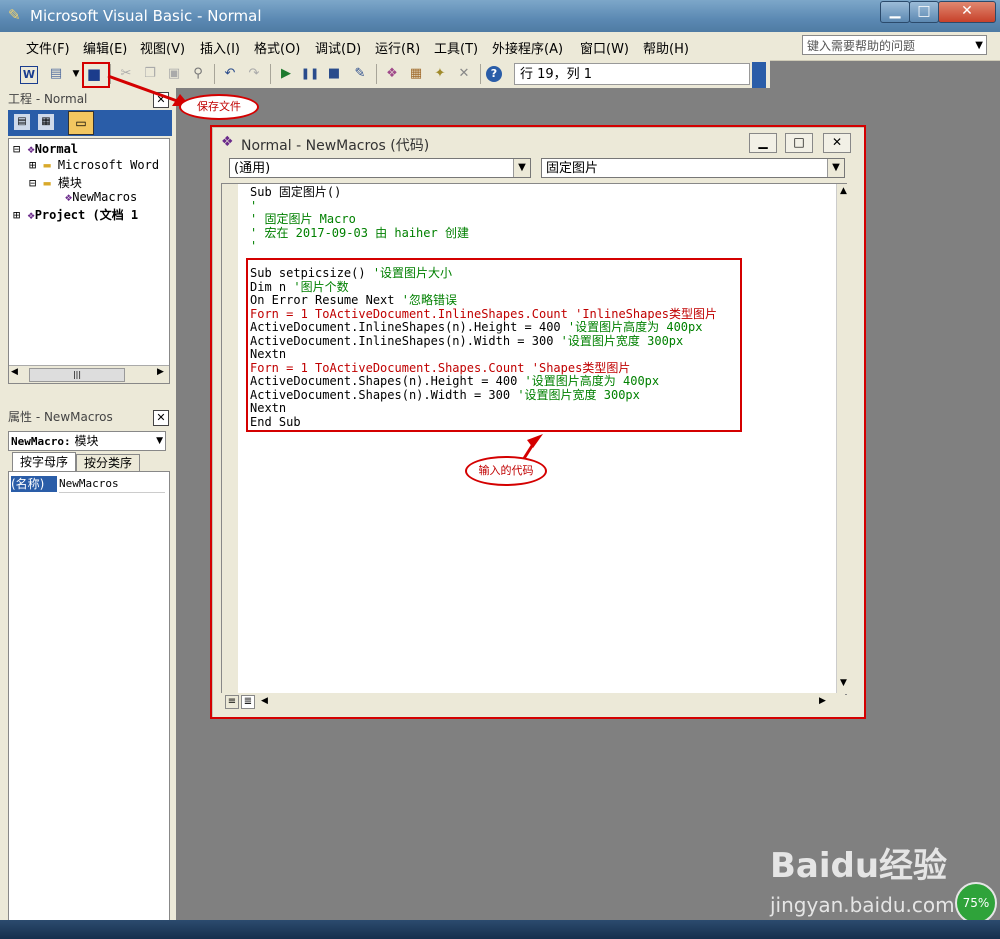  Describe the element at coordinates (527, 47) in the screenshot. I see `menu-addins: 外接程序(A)` at that location.